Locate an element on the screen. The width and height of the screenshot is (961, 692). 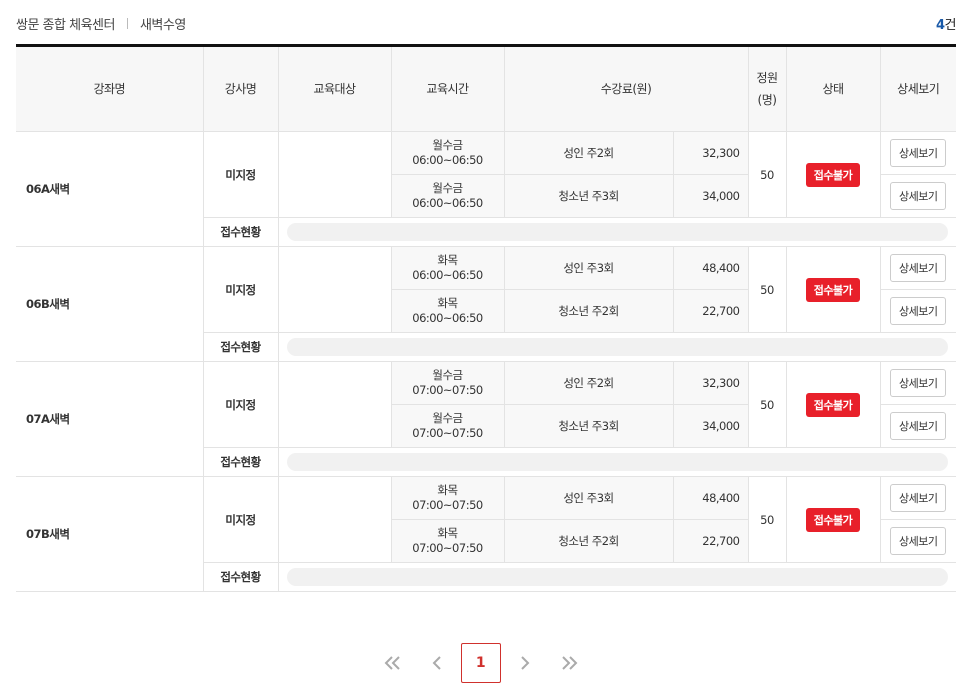
header-instructor: 강사명 is located at coordinates (240, 88).